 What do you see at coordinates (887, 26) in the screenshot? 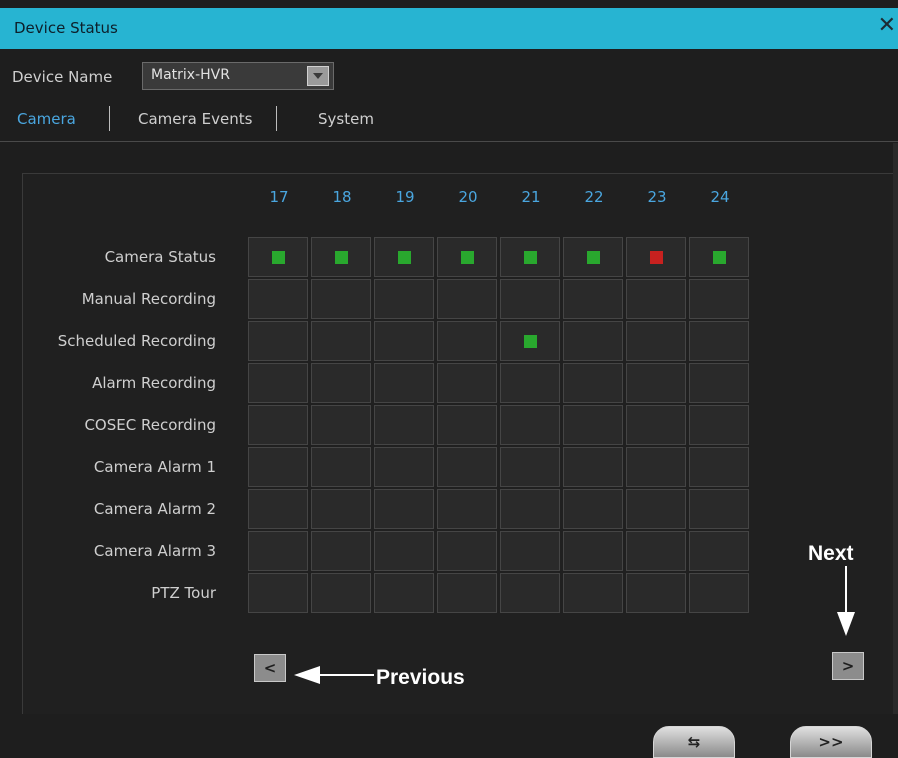
I see `close-icon: ✕` at bounding box center [887, 26].